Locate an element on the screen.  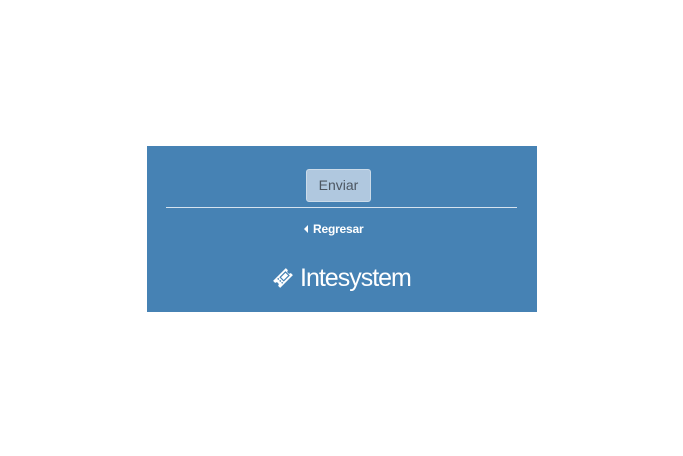
caret-left-icon is located at coordinates (306, 229).